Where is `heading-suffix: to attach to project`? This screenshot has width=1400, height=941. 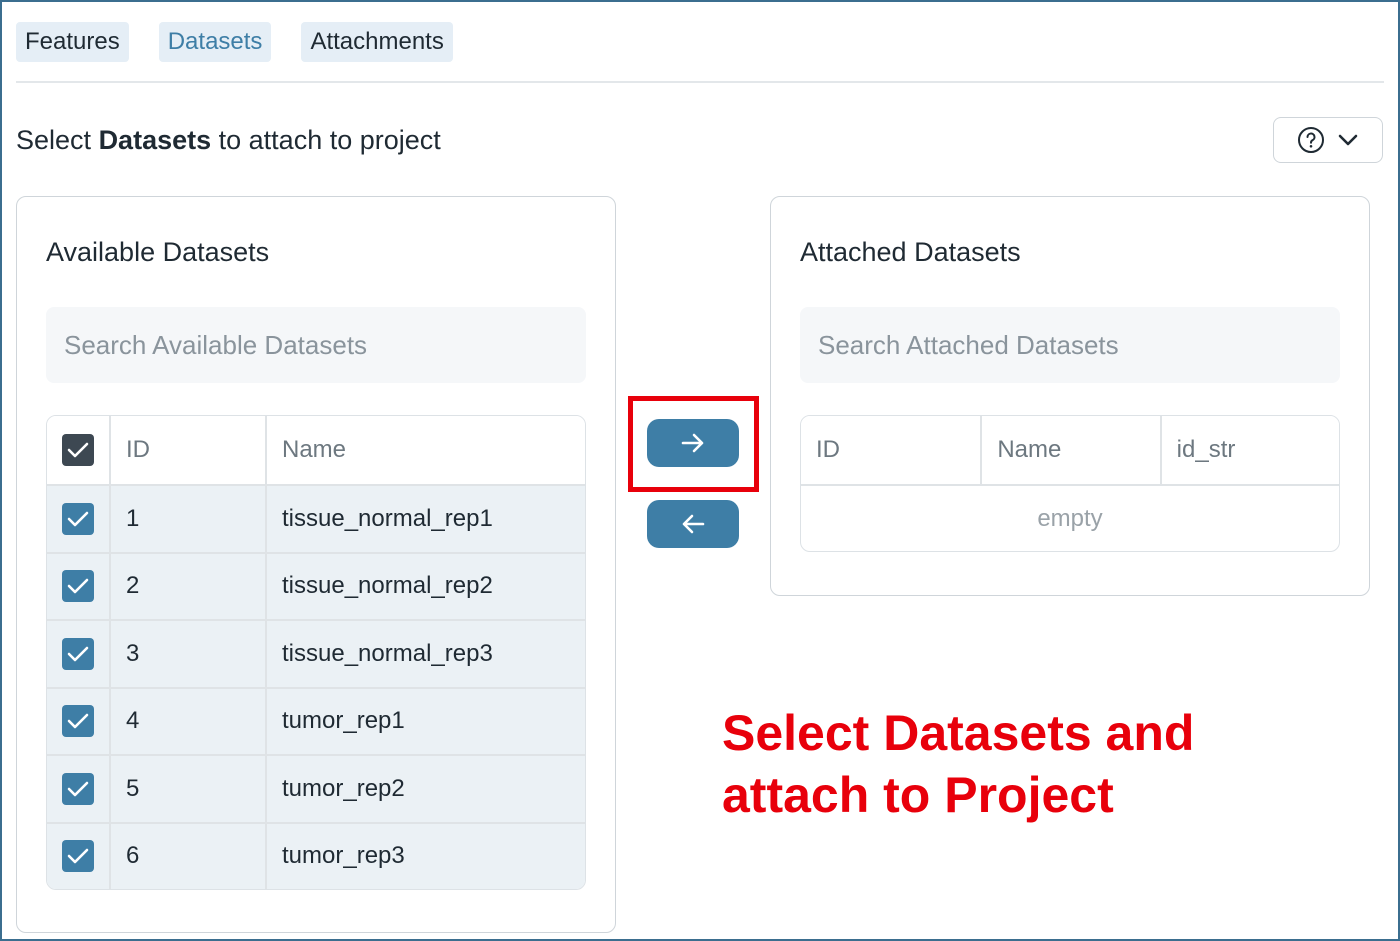
heading-suffix: to attach to project is located at coordinates (329, 140).